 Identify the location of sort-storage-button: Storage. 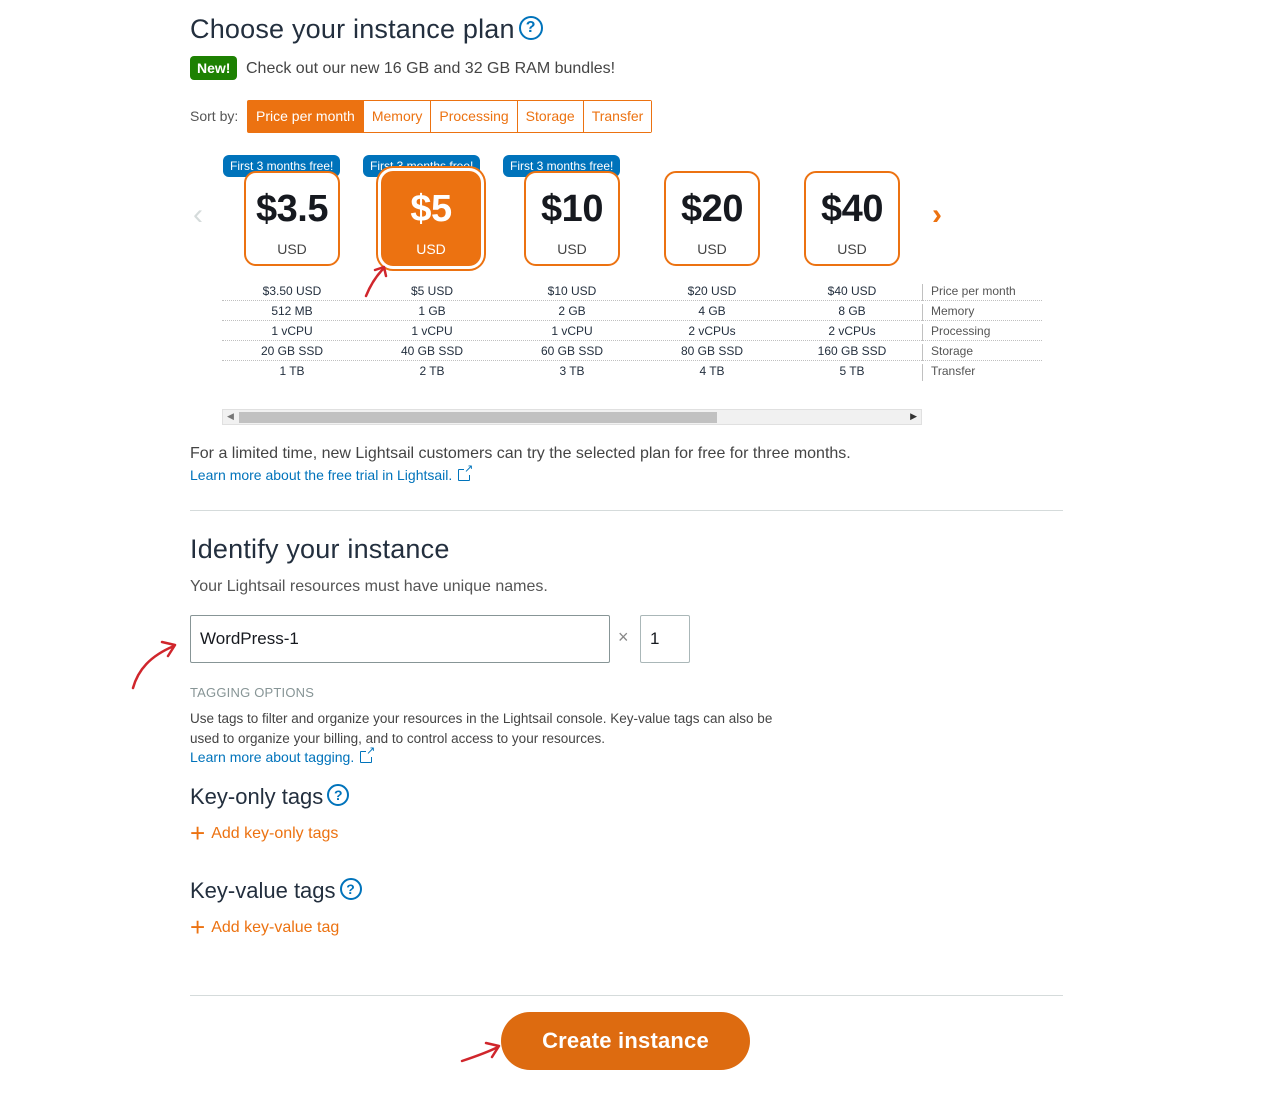
(549, 116).